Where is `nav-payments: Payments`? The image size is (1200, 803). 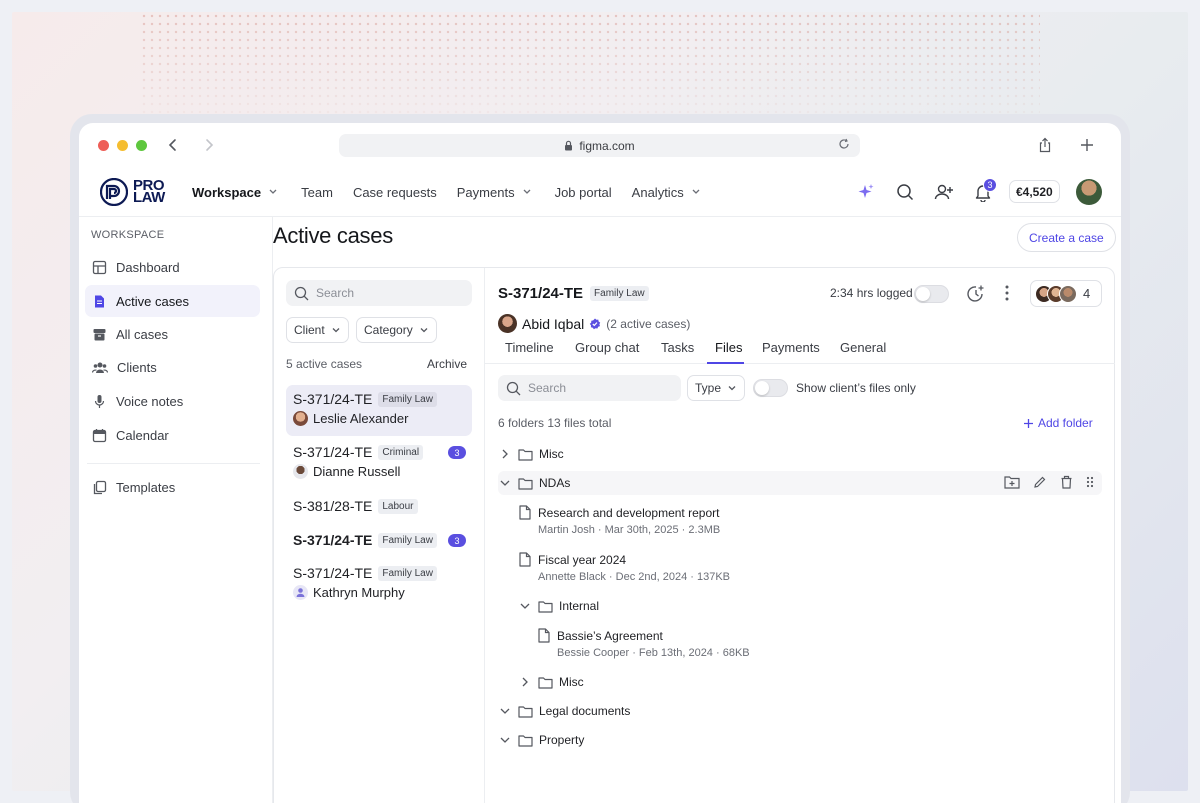 nav-payments: Payments is located at coordinates (496, 192).